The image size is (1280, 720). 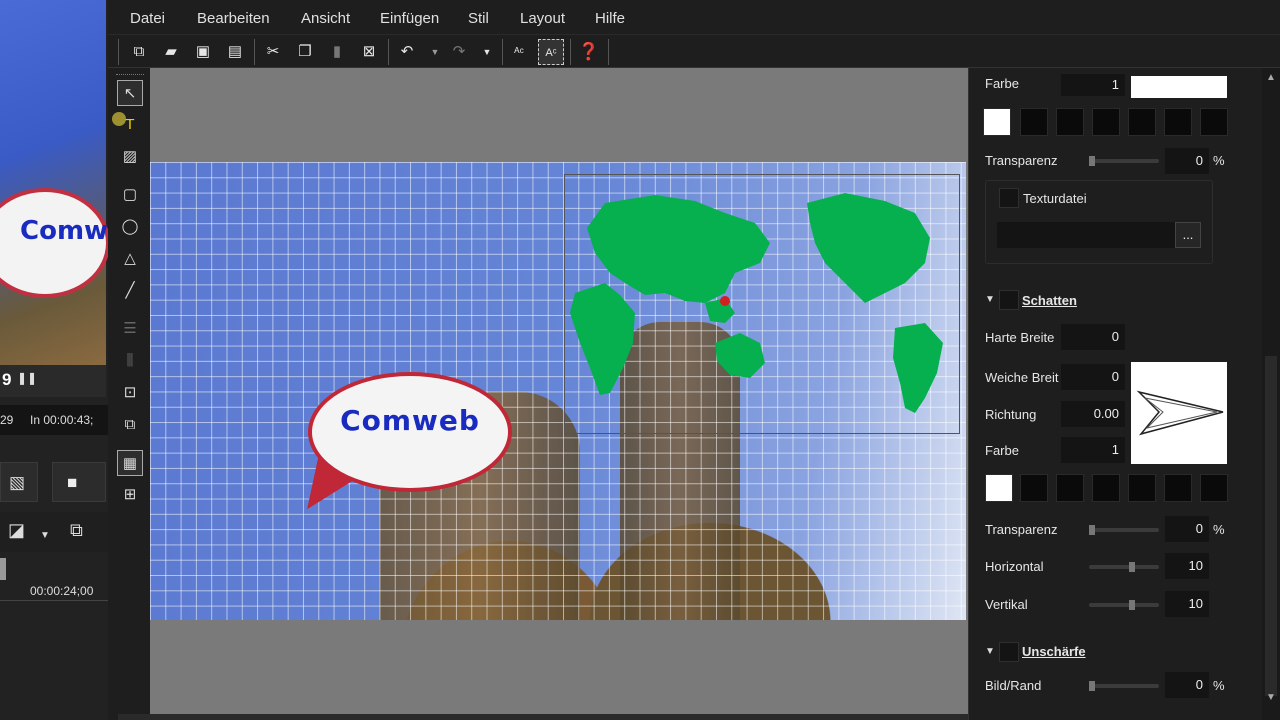 What do you see at coordinates (1054, 651) in the screenshot?
I see `blur-section-title: Unschärfe` at bounding box center [1054, 651].